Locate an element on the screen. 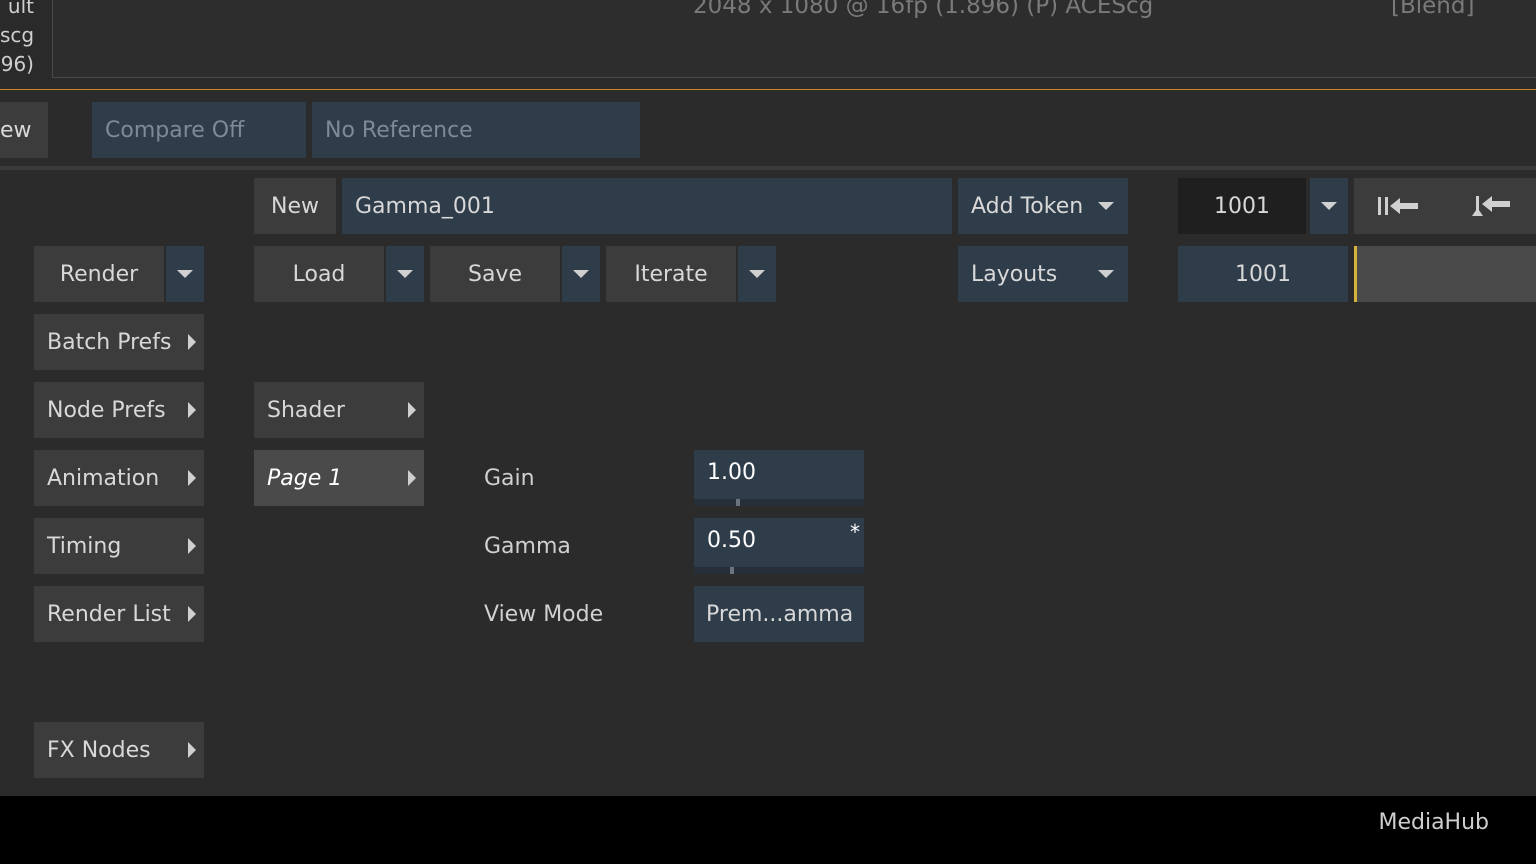  compare-dropdown: Compare Off is located at coordinates (199, 130).